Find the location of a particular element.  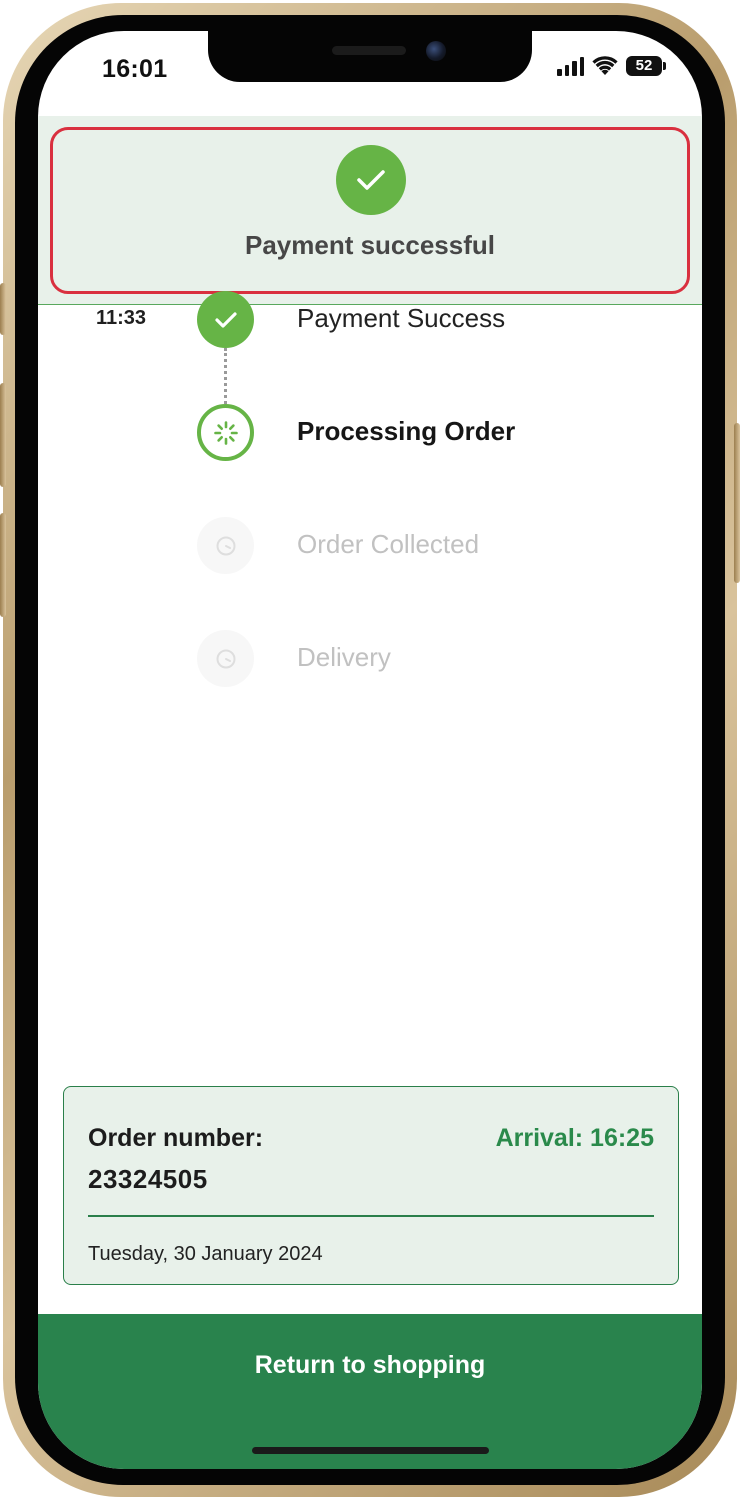

check-icon is located at coordinates (371, 180).